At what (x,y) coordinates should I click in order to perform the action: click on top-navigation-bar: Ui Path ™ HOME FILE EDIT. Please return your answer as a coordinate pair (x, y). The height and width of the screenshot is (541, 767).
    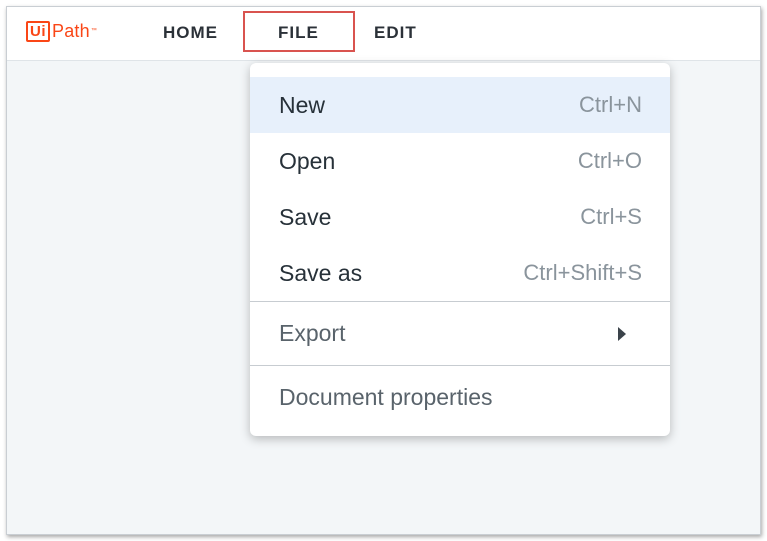
    Looking at the image, I should click on (383, 34).